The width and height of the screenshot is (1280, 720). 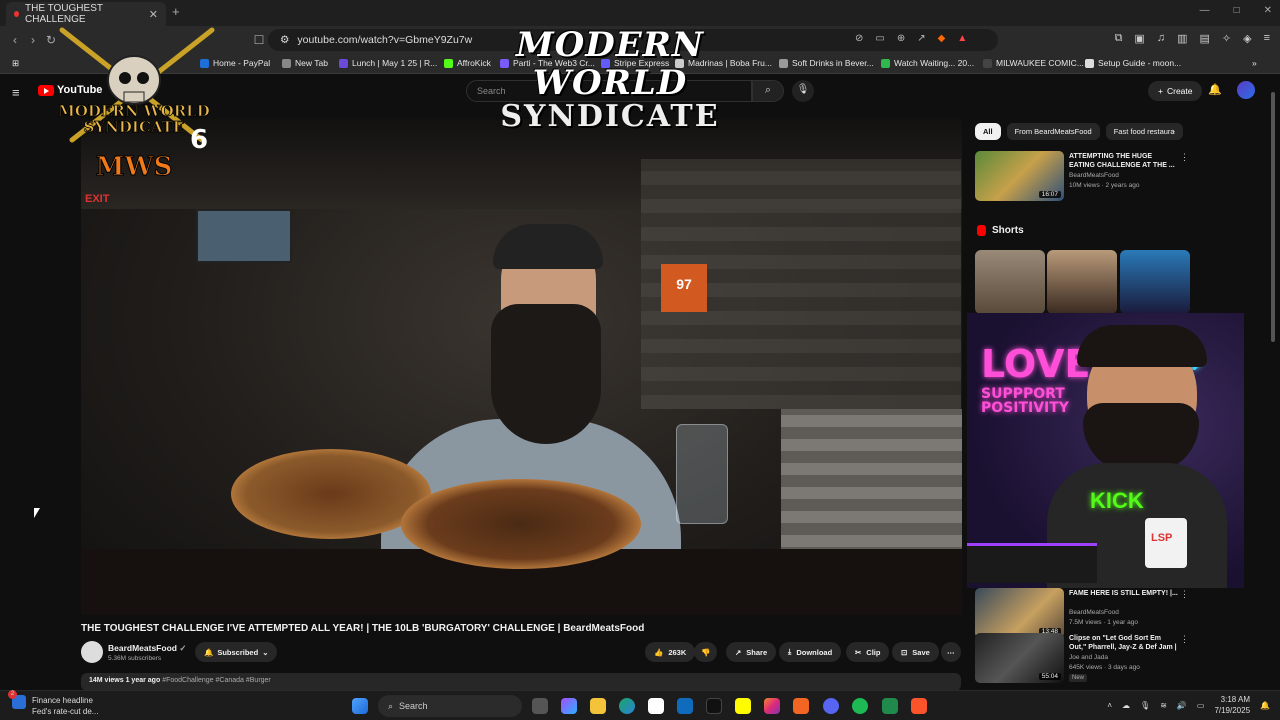 What do you see at coordinates (16, 92) in the screenshot?
I see `hamburger-menu-icon: ≡` at bounding box center [16, 92].